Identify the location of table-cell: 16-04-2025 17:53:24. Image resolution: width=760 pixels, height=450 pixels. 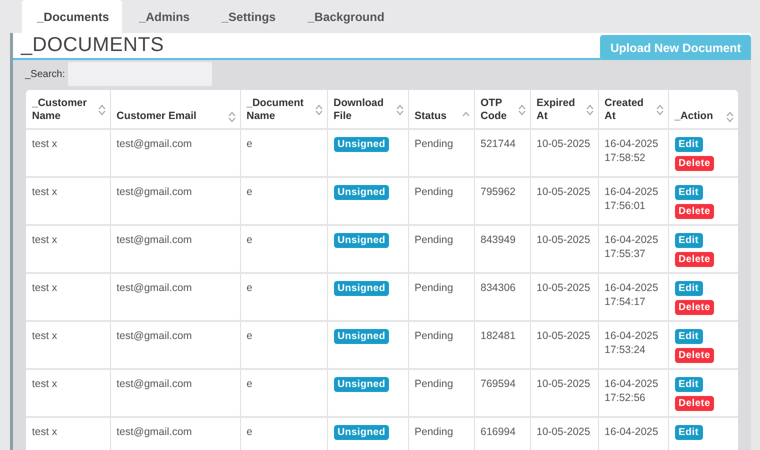
(633, 345).